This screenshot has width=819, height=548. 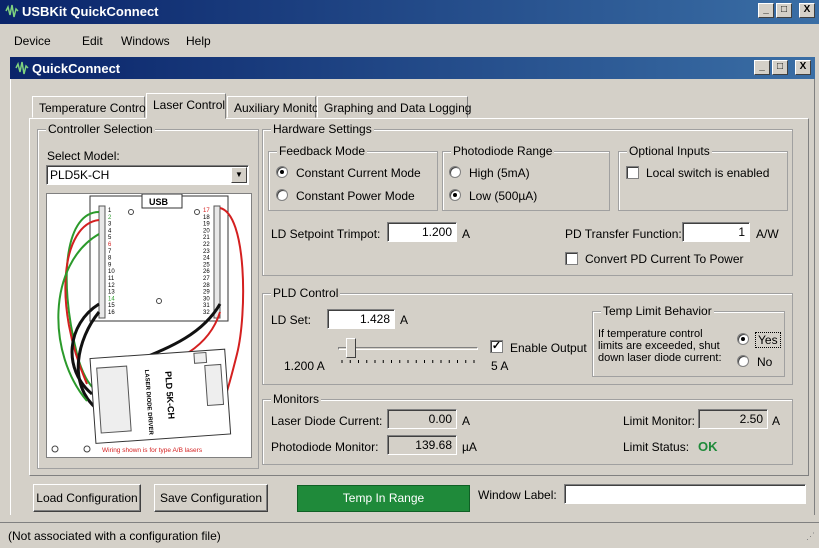 I want to click on temp-limit-legend: Temp Limit Behavior, so click(x=657, y=311).